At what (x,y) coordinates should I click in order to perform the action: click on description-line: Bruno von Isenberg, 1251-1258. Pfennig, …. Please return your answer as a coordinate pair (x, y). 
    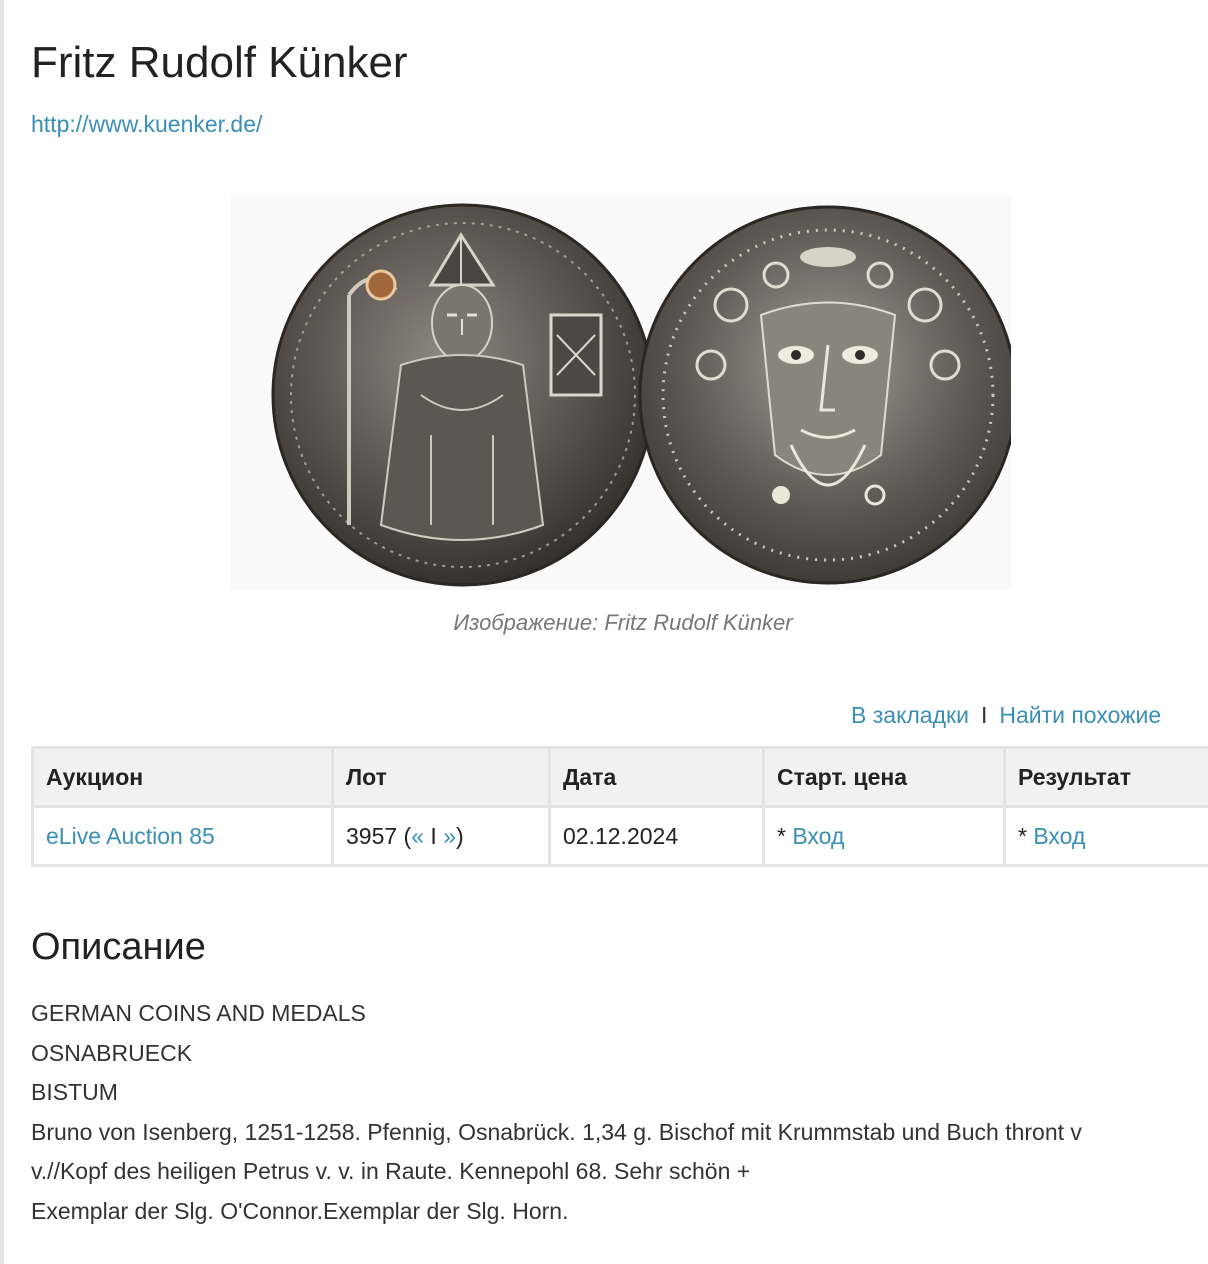
    Looking at the image, I should click on (556, 1131).